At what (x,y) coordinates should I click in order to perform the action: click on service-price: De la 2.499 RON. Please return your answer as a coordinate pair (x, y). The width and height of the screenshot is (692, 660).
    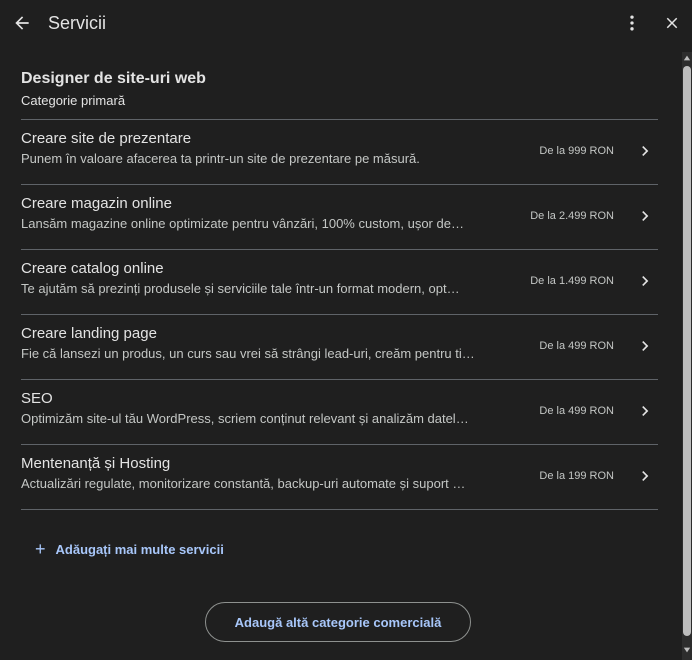
    Looking at the image, I should click on (572, 216).